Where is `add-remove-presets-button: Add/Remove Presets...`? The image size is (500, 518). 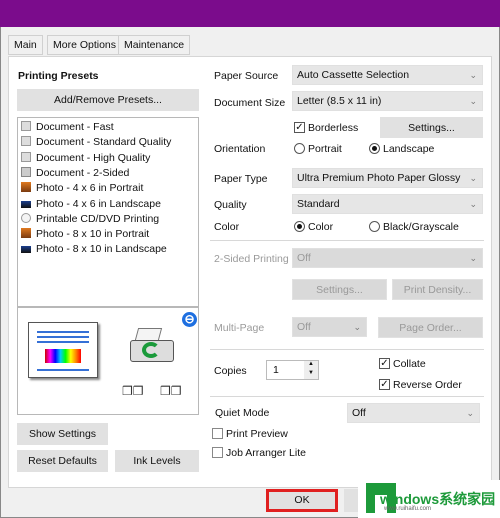
add-remove-presets-button: Add/Remove Presets... is located at coordinates (108, 100).